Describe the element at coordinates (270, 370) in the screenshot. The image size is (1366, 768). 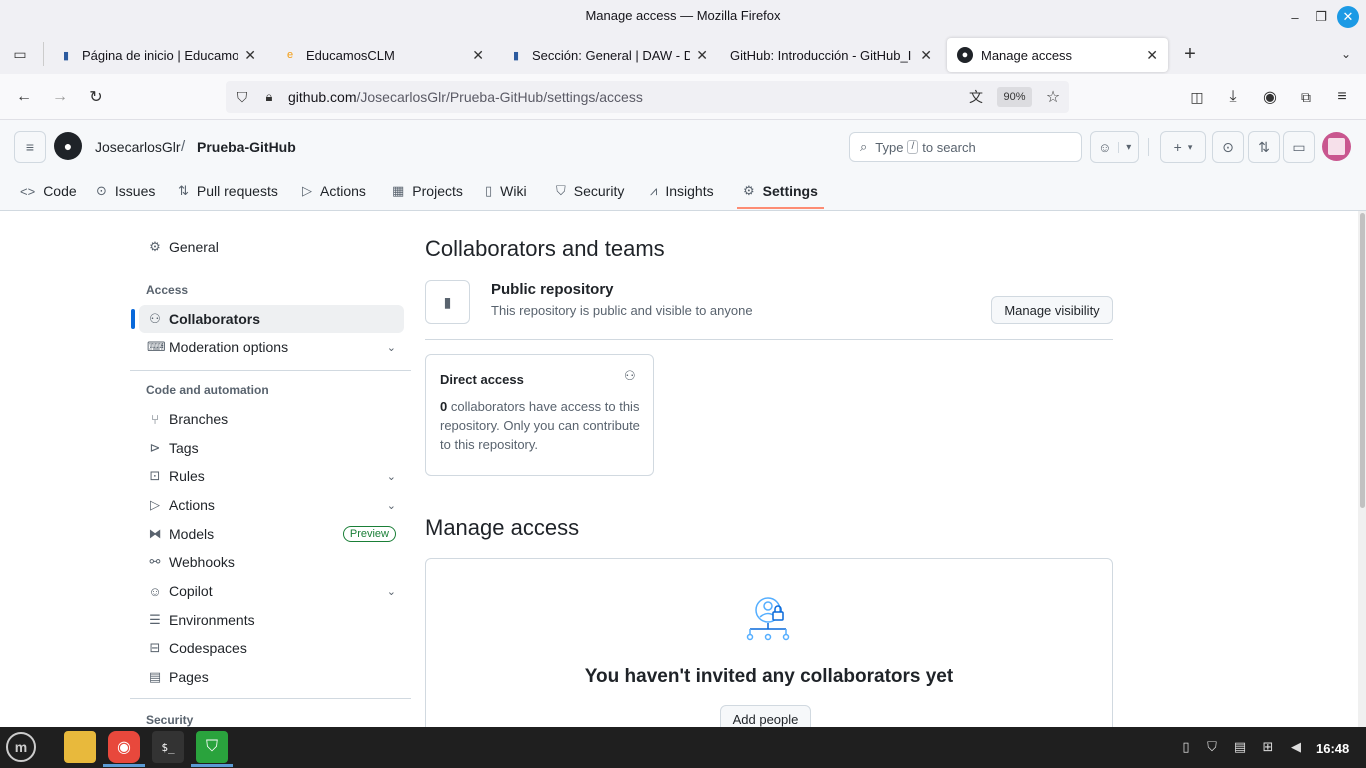
I see `sidebar-divider` at that location.